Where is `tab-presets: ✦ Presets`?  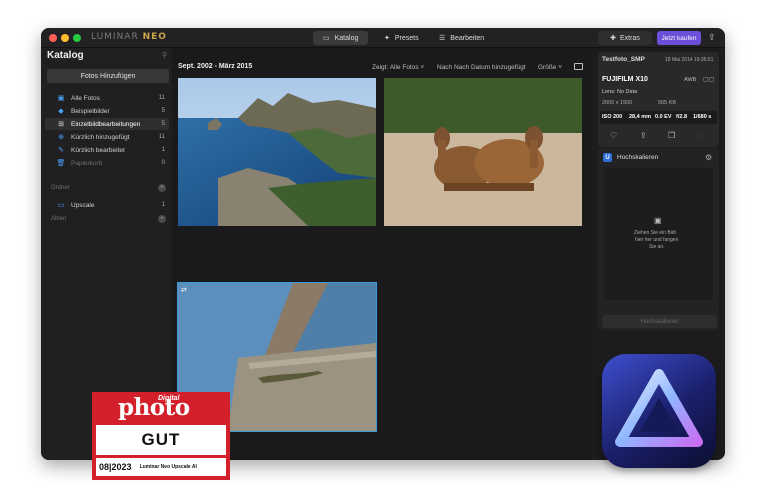
tab-presets: ✦ Presets is located at coordinates (401, 38).